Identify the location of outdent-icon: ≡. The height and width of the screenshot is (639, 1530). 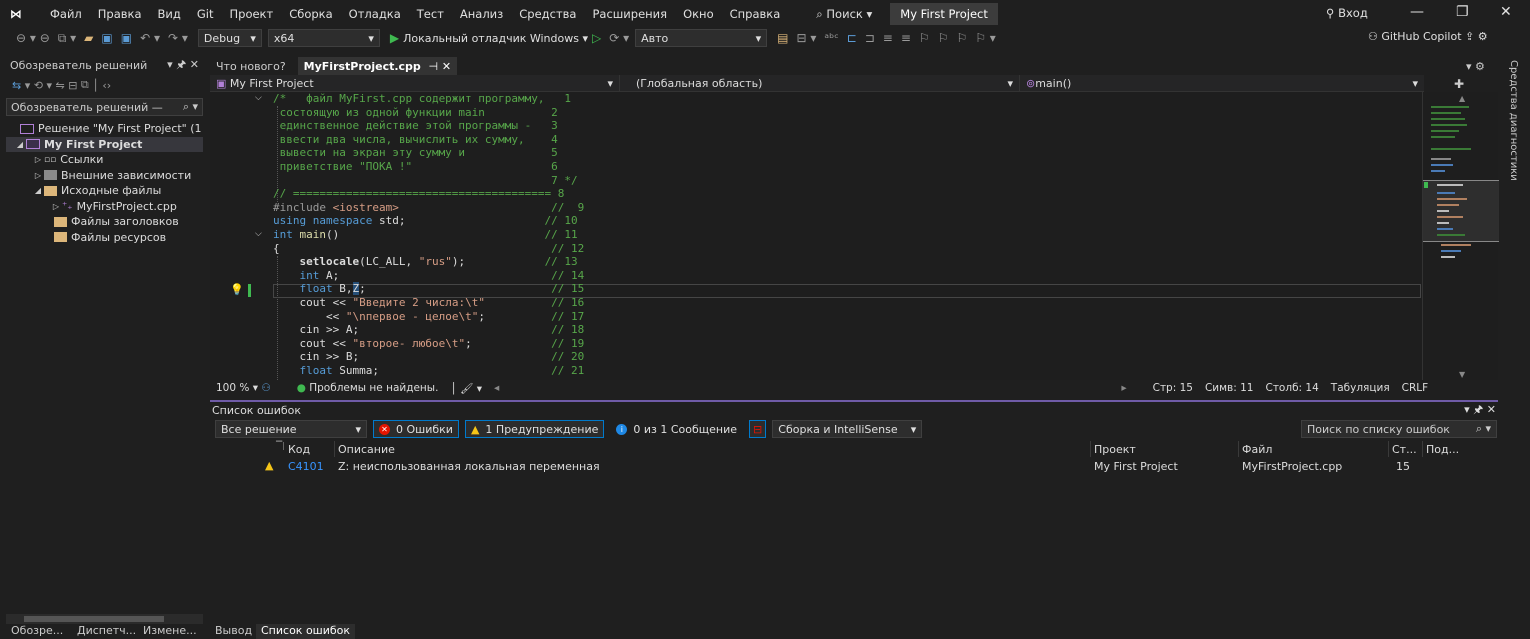
(906, 38).